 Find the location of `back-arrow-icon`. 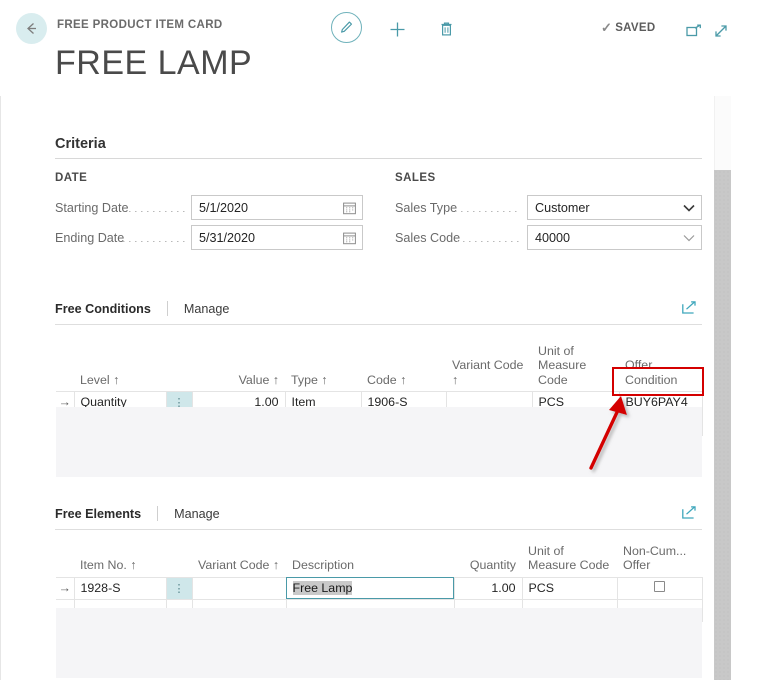

back-arrow-icon is located at coordinates (31, 28).